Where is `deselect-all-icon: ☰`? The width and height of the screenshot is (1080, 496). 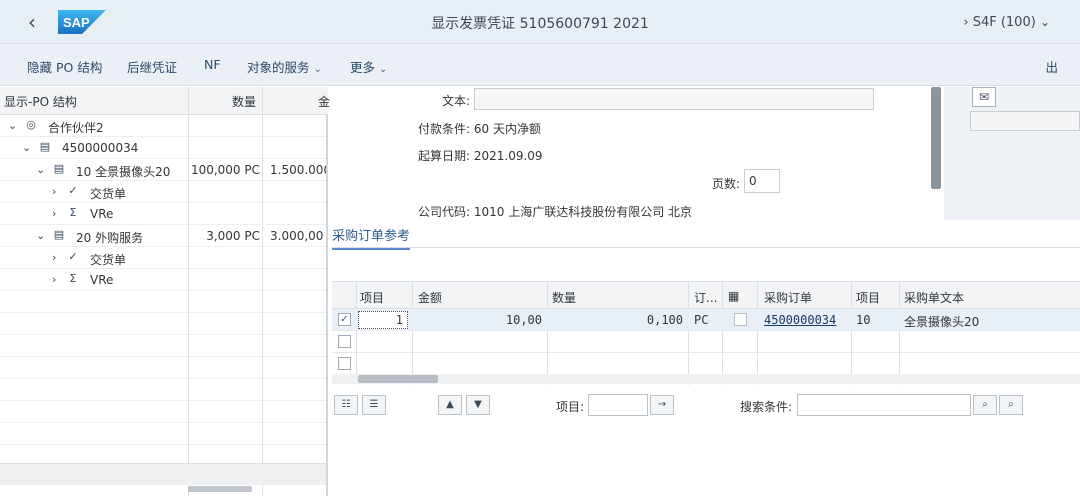
deselect-all-icon: ☰ is located at coordinates (374, 405).